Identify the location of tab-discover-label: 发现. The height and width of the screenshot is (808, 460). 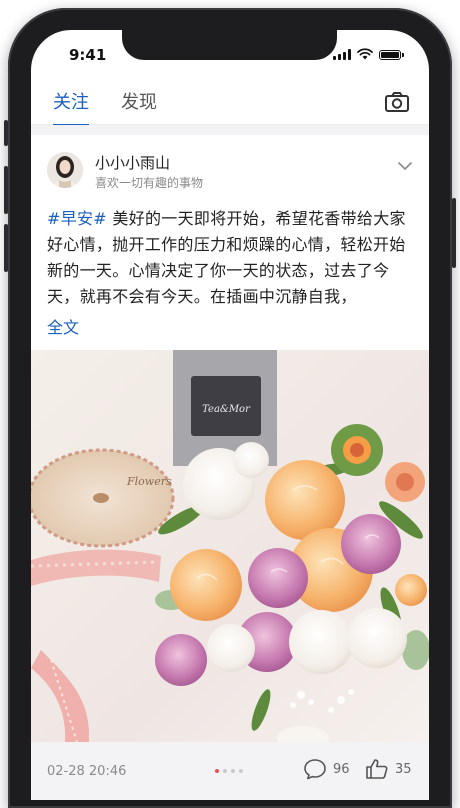
(139, 102).